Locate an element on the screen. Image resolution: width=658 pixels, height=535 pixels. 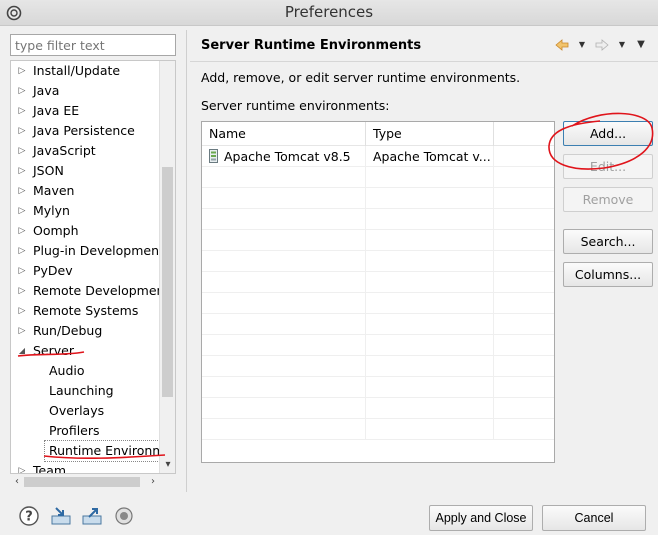
column-header-type: Type is located at coordinates (430, 134).